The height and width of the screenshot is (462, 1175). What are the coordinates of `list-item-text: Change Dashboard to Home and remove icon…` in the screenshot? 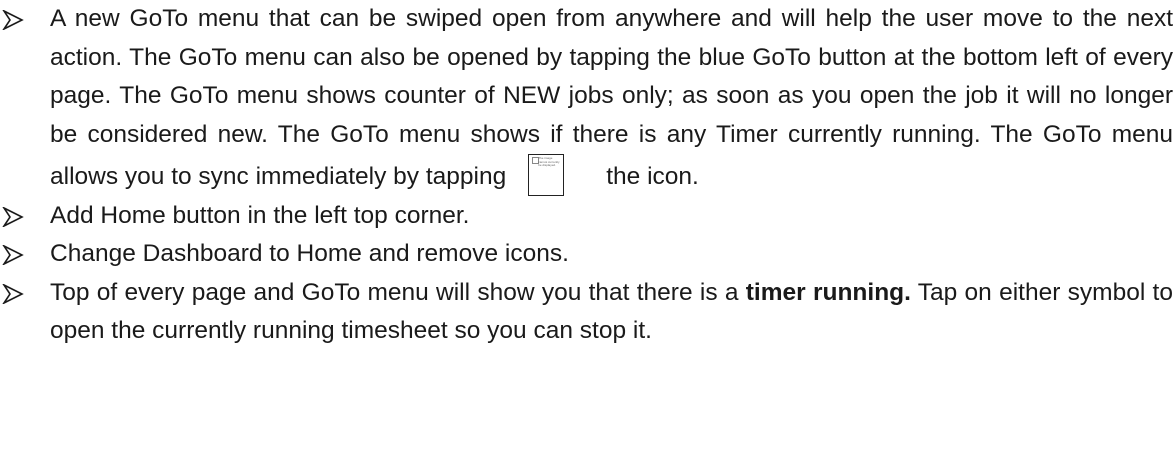 It's located at (309, 253).